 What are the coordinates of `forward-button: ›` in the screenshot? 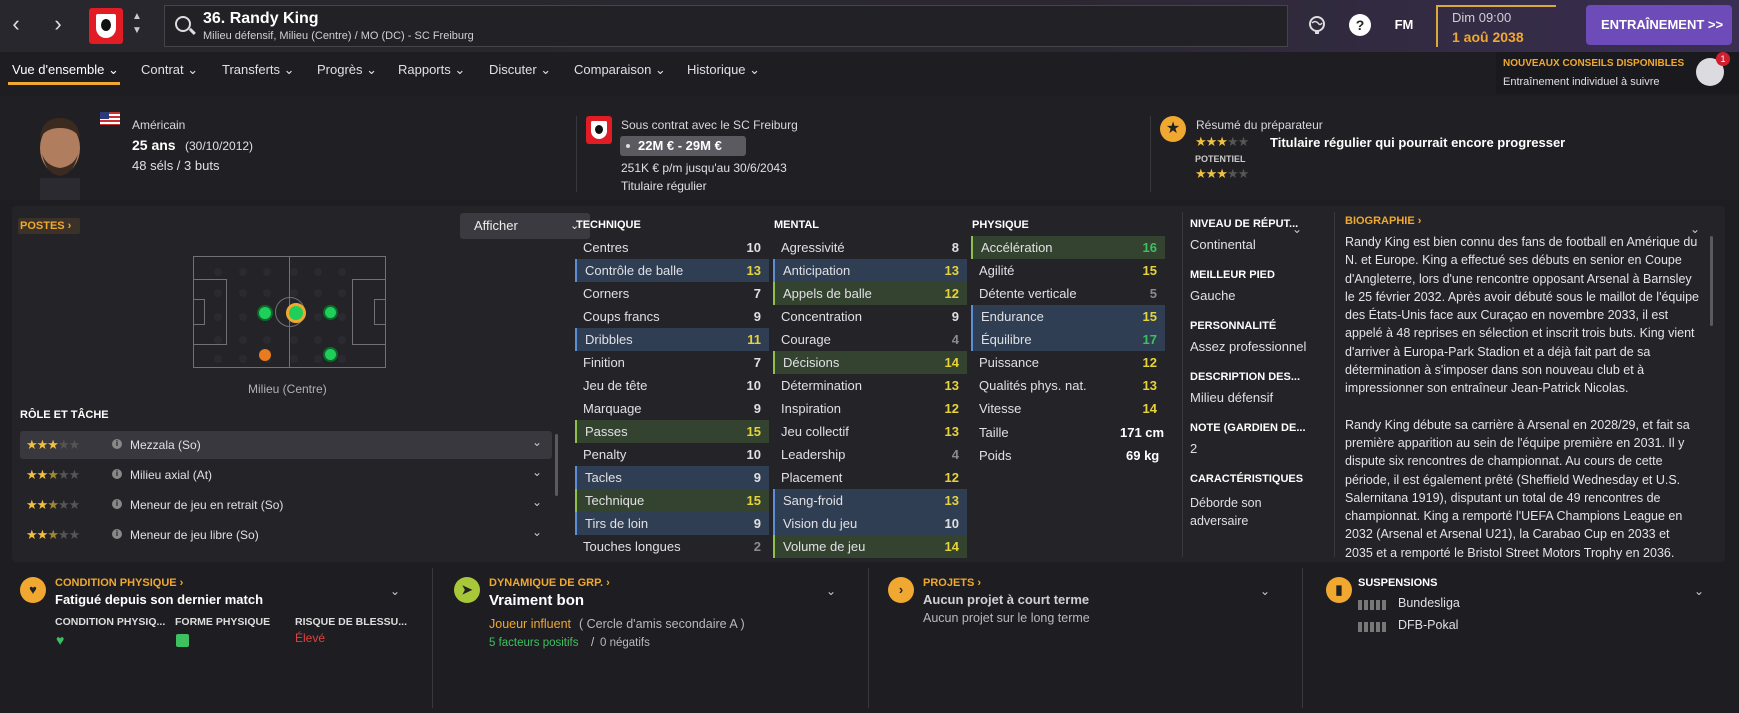 It's located at (58, 24).